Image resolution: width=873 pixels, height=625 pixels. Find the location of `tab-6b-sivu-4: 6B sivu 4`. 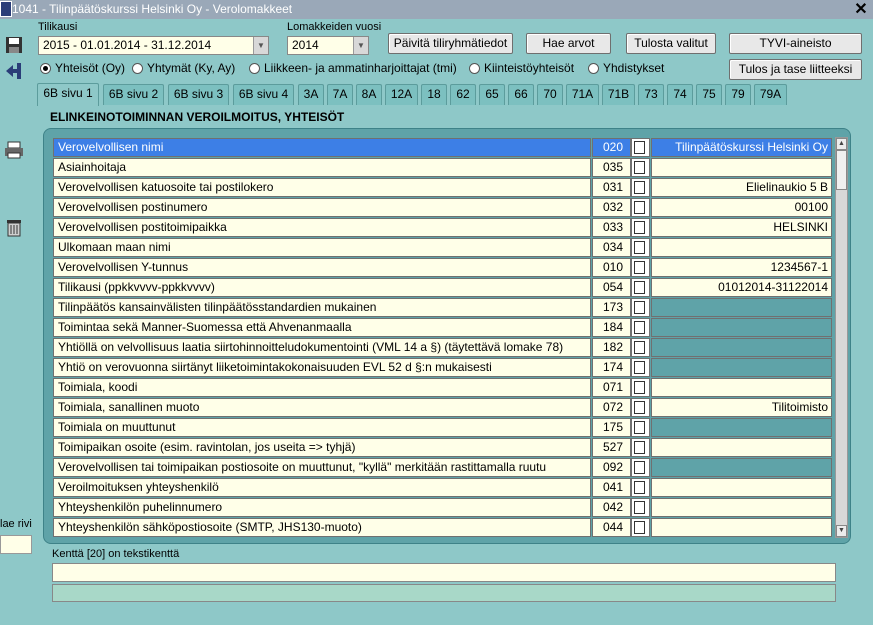

tab-6b-sivu-4: 6B sivu 4 is located at coordinates (263, 94).